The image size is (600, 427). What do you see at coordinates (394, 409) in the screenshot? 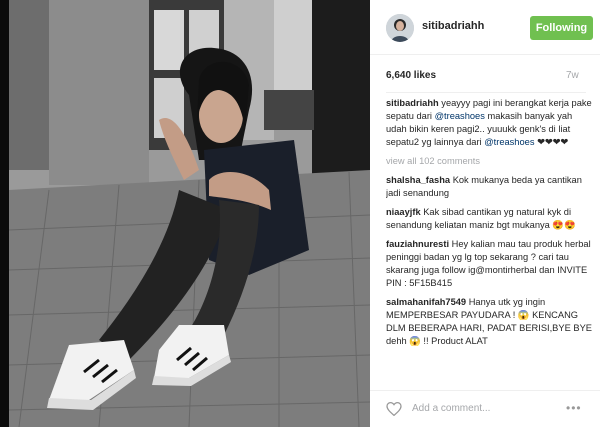
I see `heart-icon` at bounding box center [394, 409].